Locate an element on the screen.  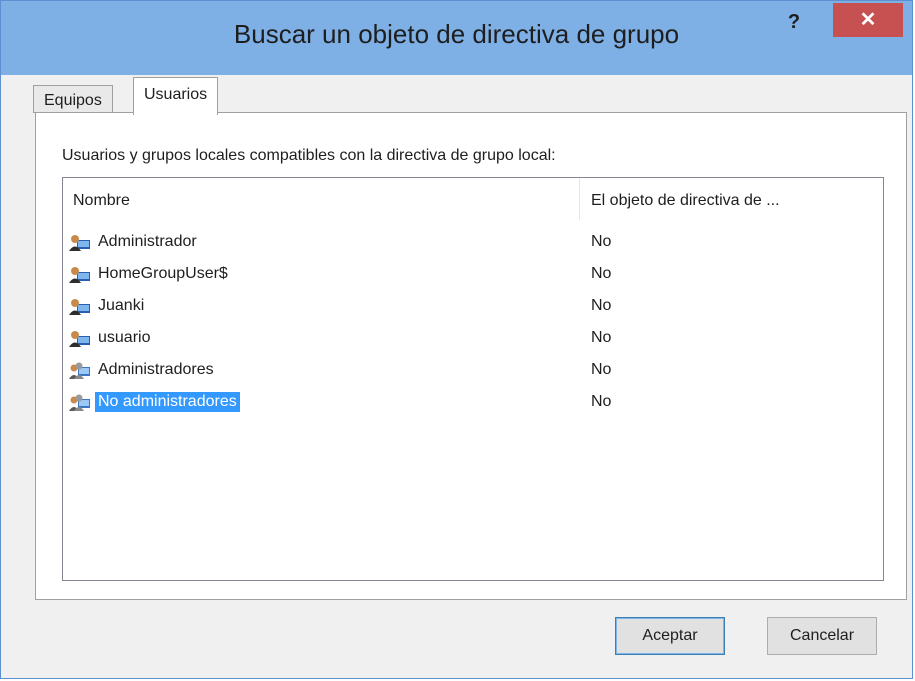
help-button: ? is located at coordinates (794, 22).